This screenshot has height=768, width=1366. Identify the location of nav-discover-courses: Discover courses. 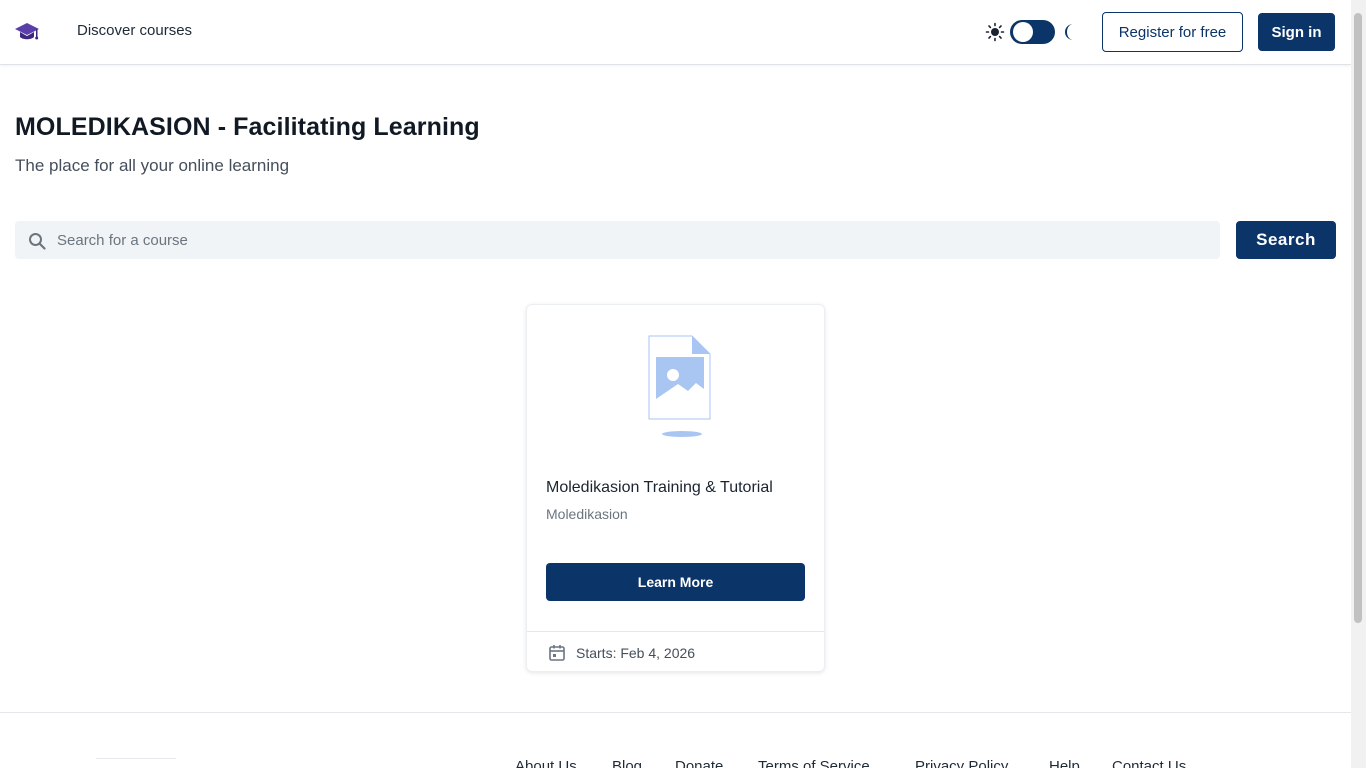
(134, 30).